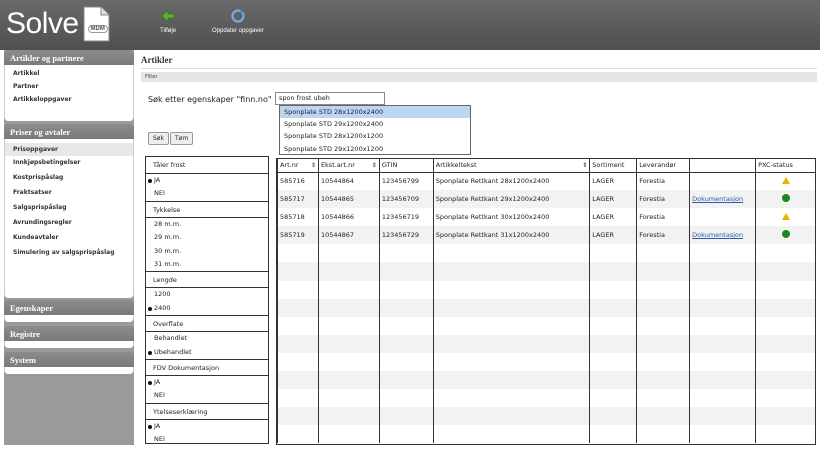  I want to click on sidebar-item-simulate-markup: Simulering av salgsprispåslag, so click(69, 253).